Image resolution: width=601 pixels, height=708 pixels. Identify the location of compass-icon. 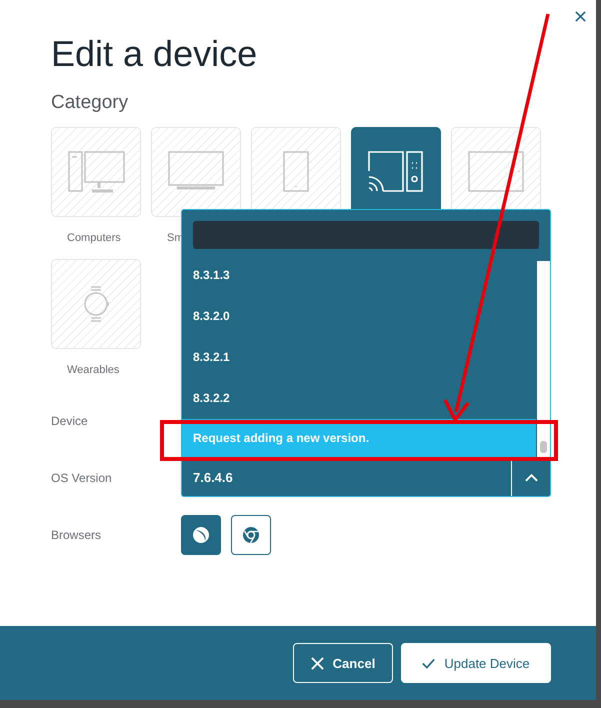
(201, 535).